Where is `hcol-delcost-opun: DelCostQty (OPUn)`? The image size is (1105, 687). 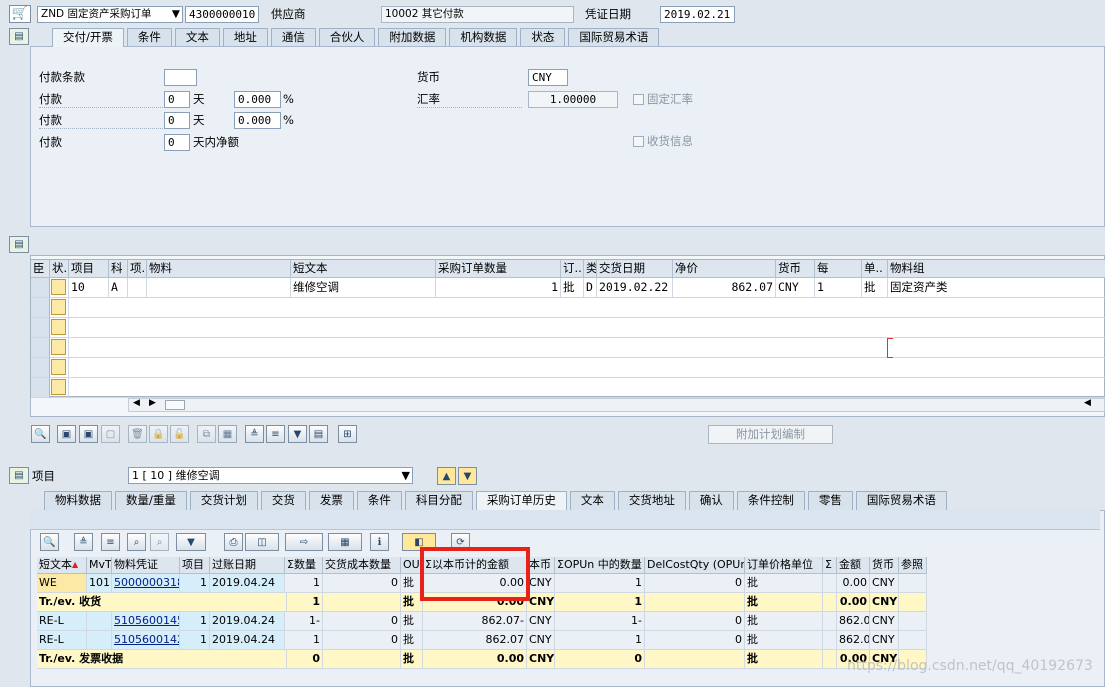
hcol-delcost-opun: DelCostQty (OPUn) is located at coordinates (695, 565).